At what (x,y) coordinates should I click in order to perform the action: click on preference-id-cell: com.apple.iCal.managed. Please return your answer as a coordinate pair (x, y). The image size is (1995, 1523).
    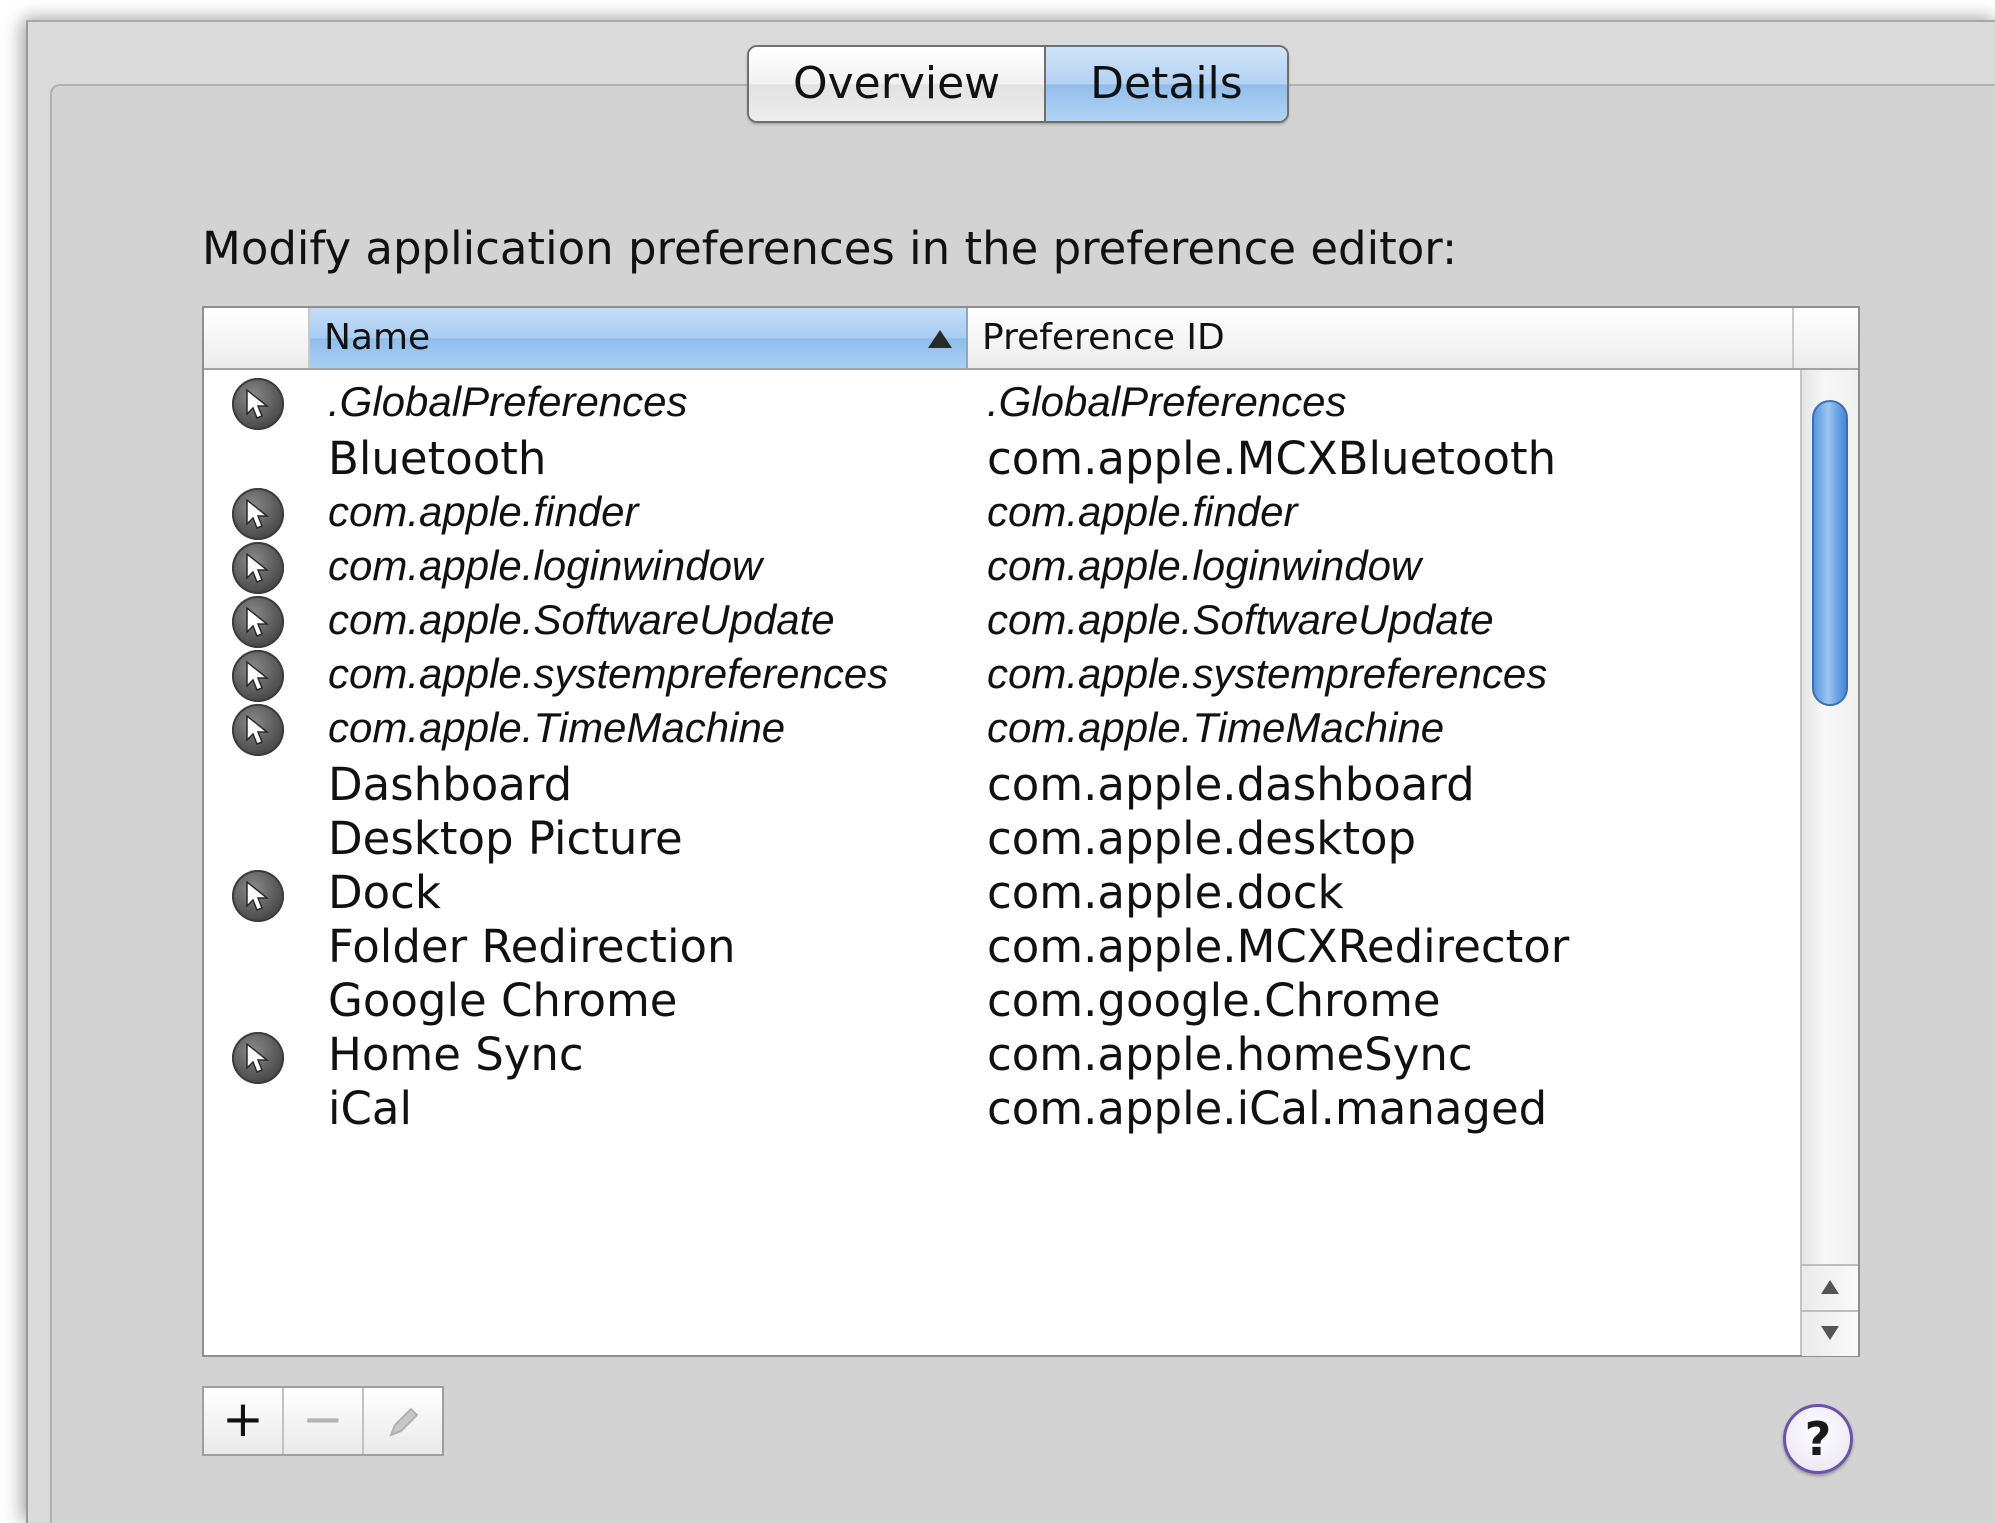
    Looking at the image, I should click on (1267, 1108).